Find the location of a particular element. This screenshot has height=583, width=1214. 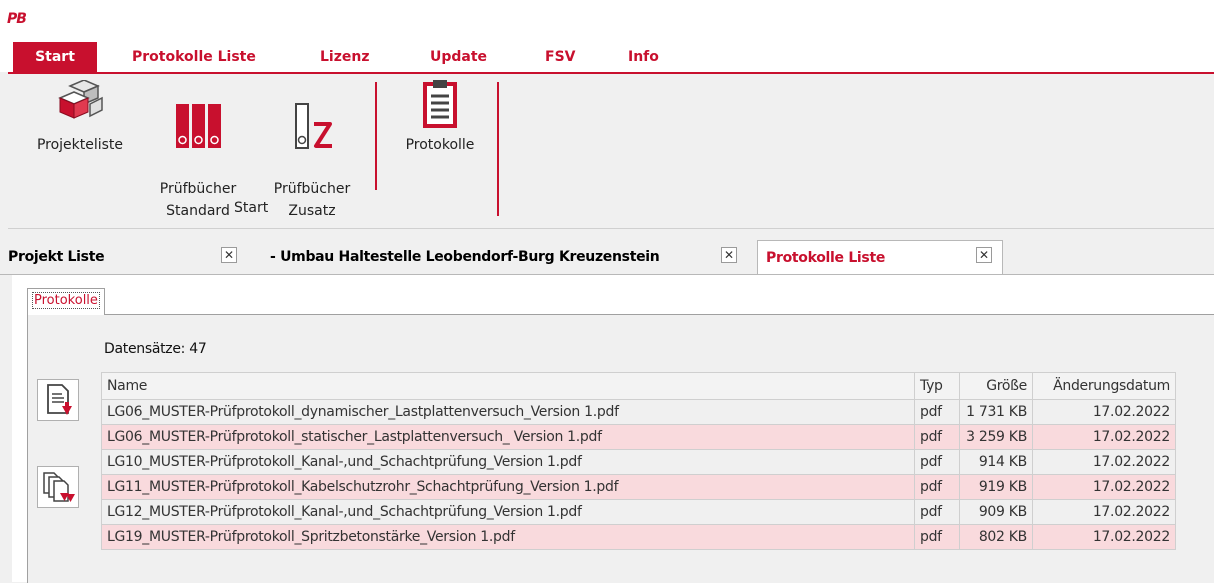

subtab-protokolle-label: Protokolle is located at coordinates (66, 300).